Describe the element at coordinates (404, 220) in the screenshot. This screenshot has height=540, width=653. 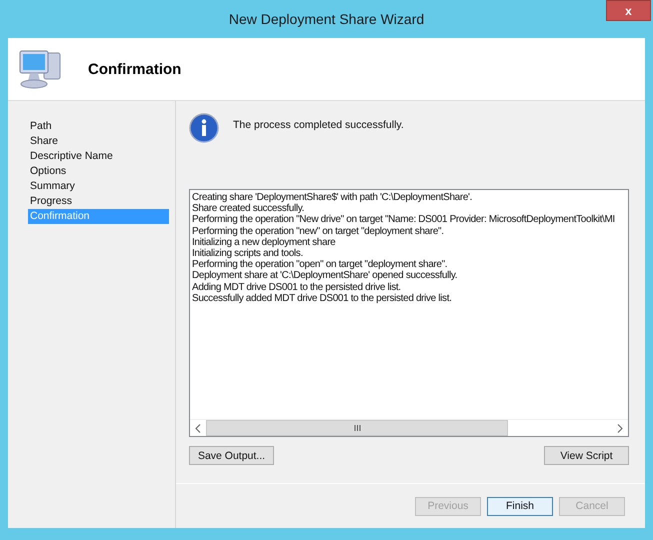
I see `log-line: Performing the operation "New drive" on target "Name: DS001 Provider: MicrosoftDeploymentToolkit\MI` at that location.